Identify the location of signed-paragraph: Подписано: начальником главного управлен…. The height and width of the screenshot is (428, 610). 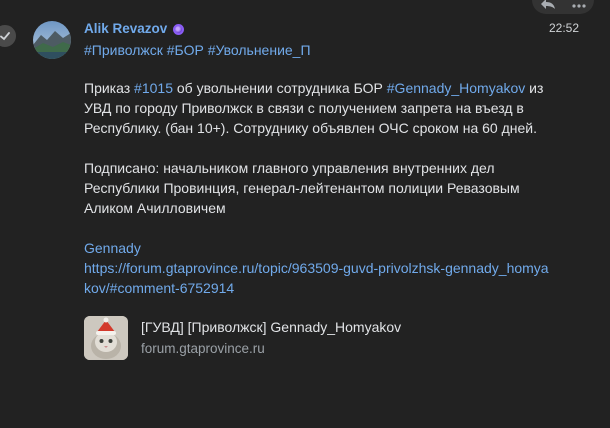
(302, 188).